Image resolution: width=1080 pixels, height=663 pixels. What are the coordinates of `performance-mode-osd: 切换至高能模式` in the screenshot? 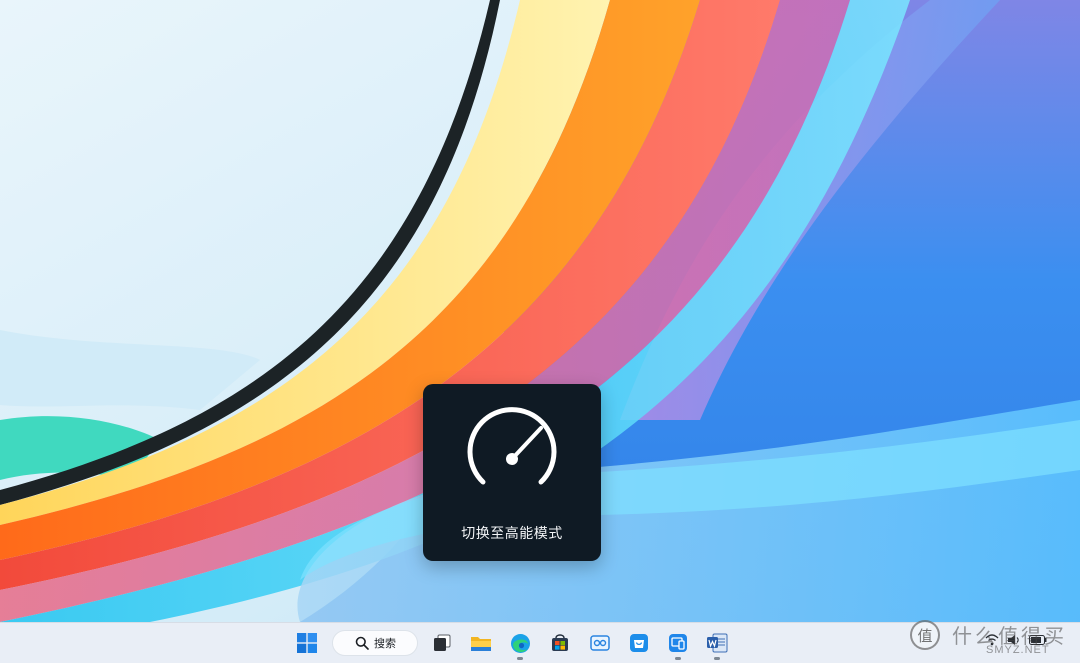 It's located at (512, 472).